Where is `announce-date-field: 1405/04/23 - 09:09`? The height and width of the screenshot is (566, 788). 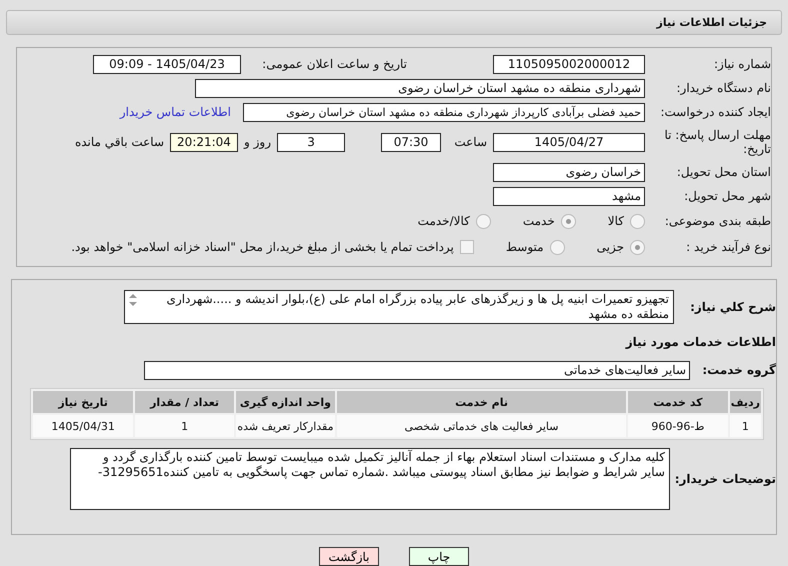 announce-date-field: 1405/04/23 - 09:09 is located at coordinates (167, 64).